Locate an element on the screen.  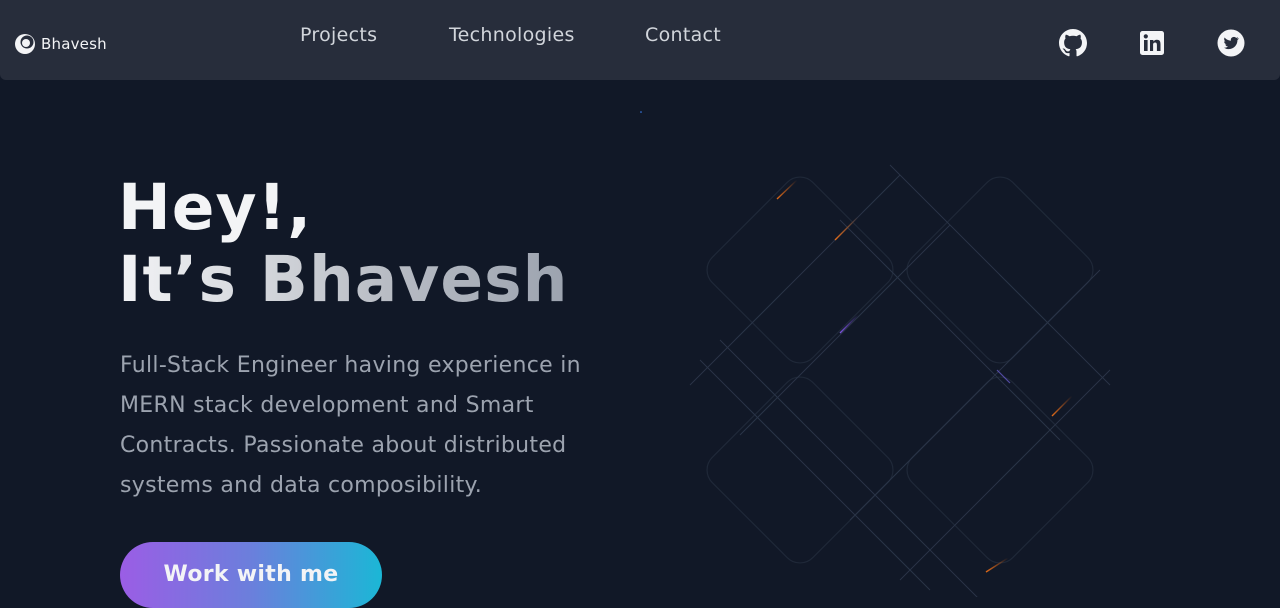
github-icon is located at coordinates (1073, 43).